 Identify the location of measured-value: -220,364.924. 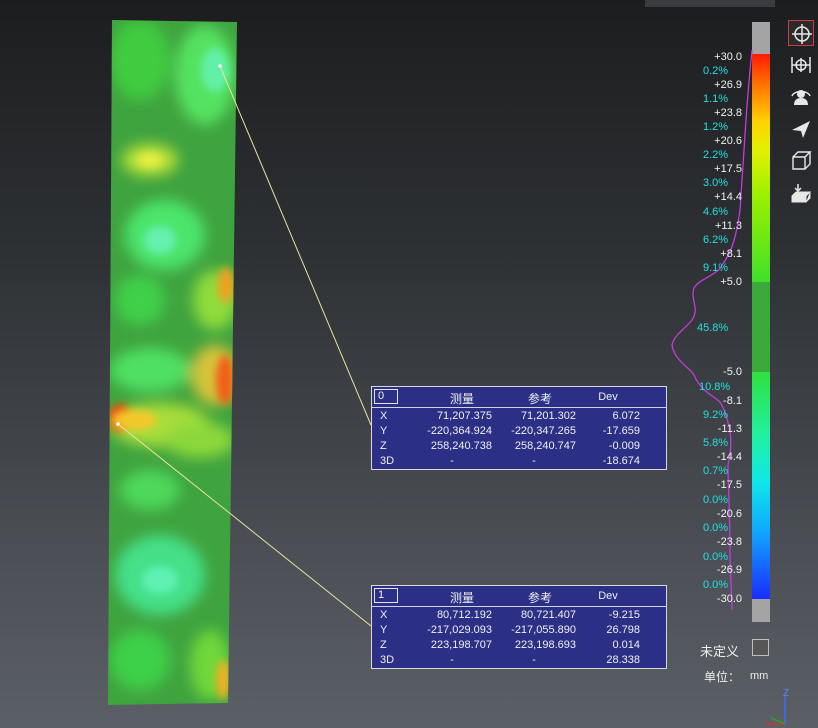
(459, 431).